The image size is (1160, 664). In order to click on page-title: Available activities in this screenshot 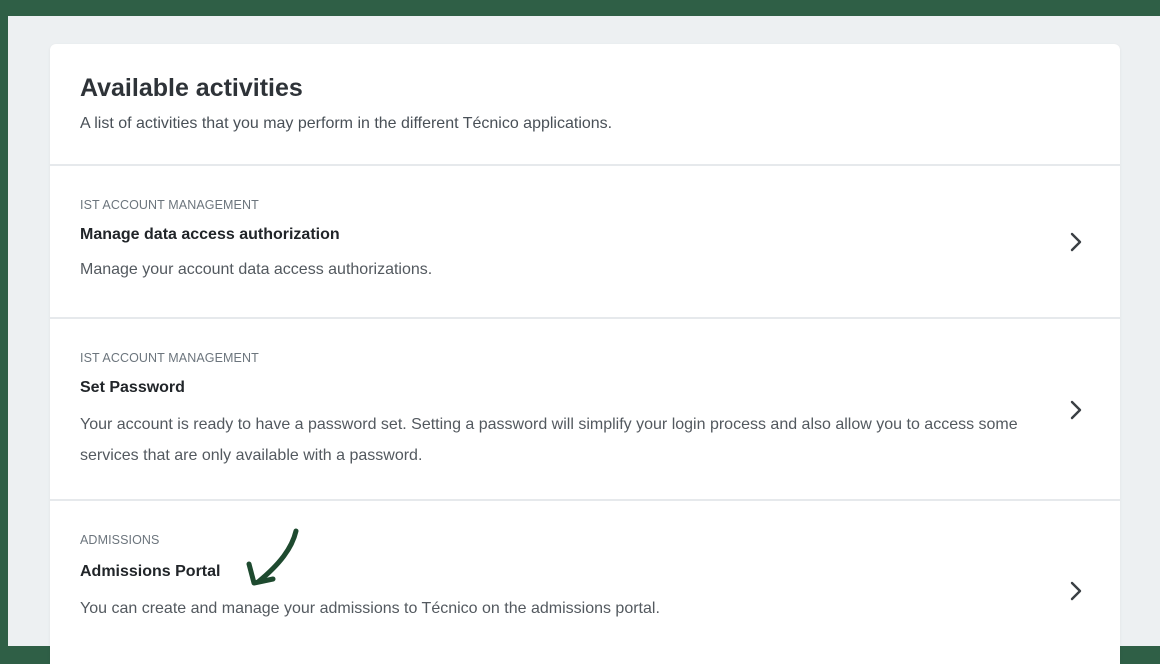, I will do `click(191, 88)`.